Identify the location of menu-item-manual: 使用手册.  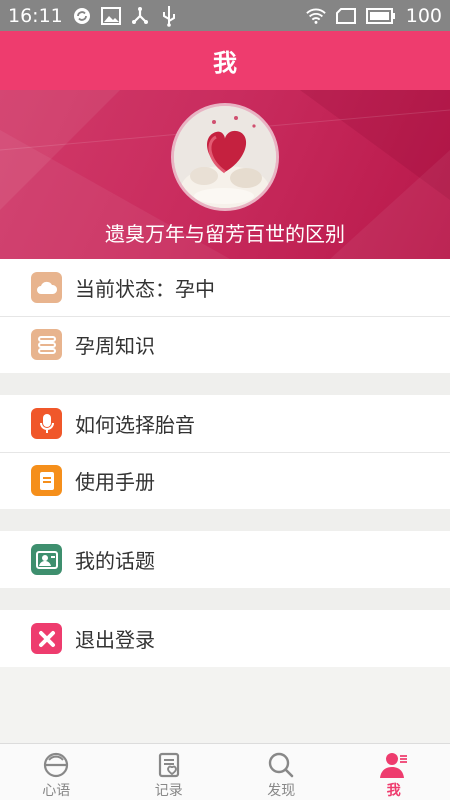
(225, 480).